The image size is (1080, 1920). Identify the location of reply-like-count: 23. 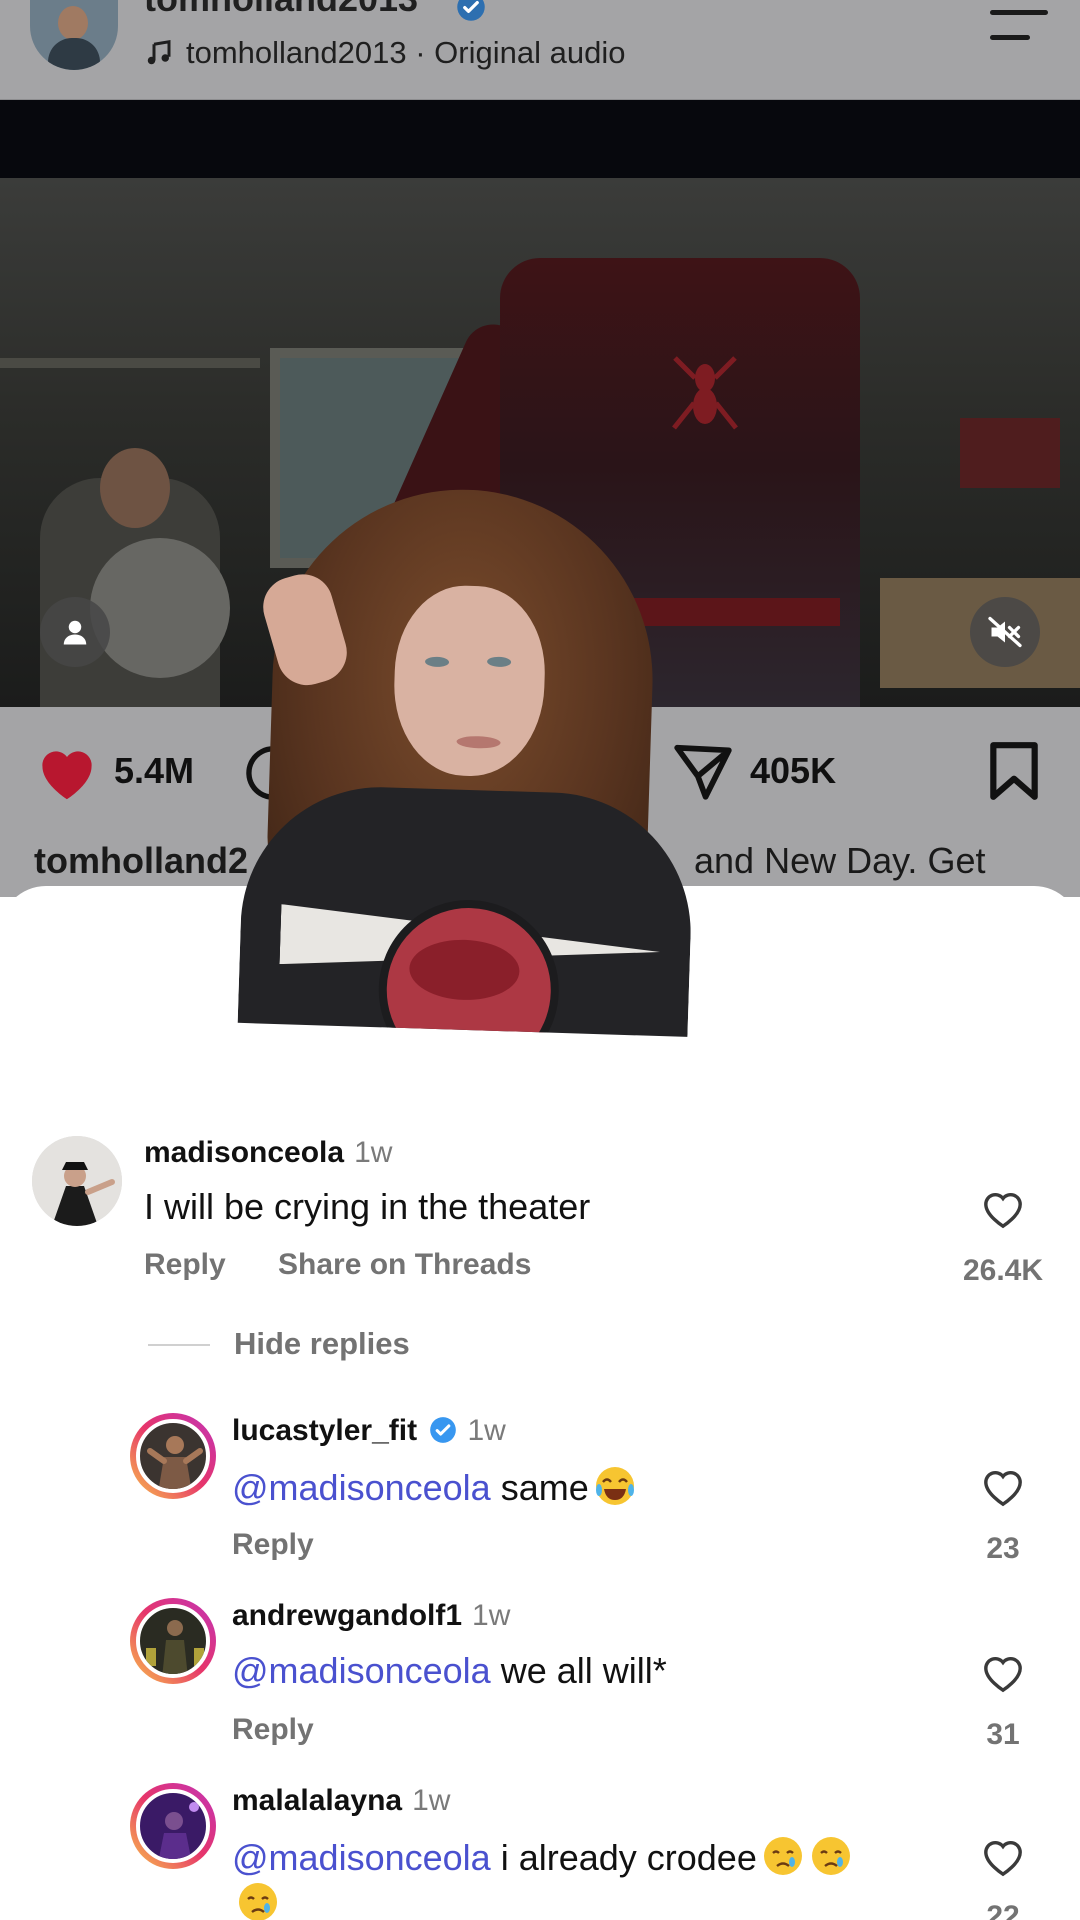
(1003, 1548).